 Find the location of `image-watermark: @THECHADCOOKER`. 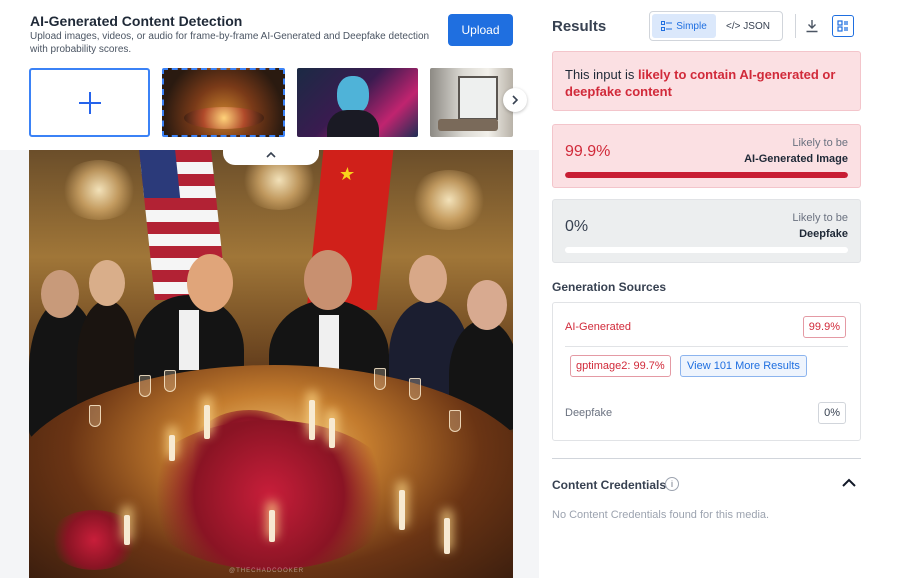

image-watermark: @THECHADCOOKER is located at coordinates (267, 571).